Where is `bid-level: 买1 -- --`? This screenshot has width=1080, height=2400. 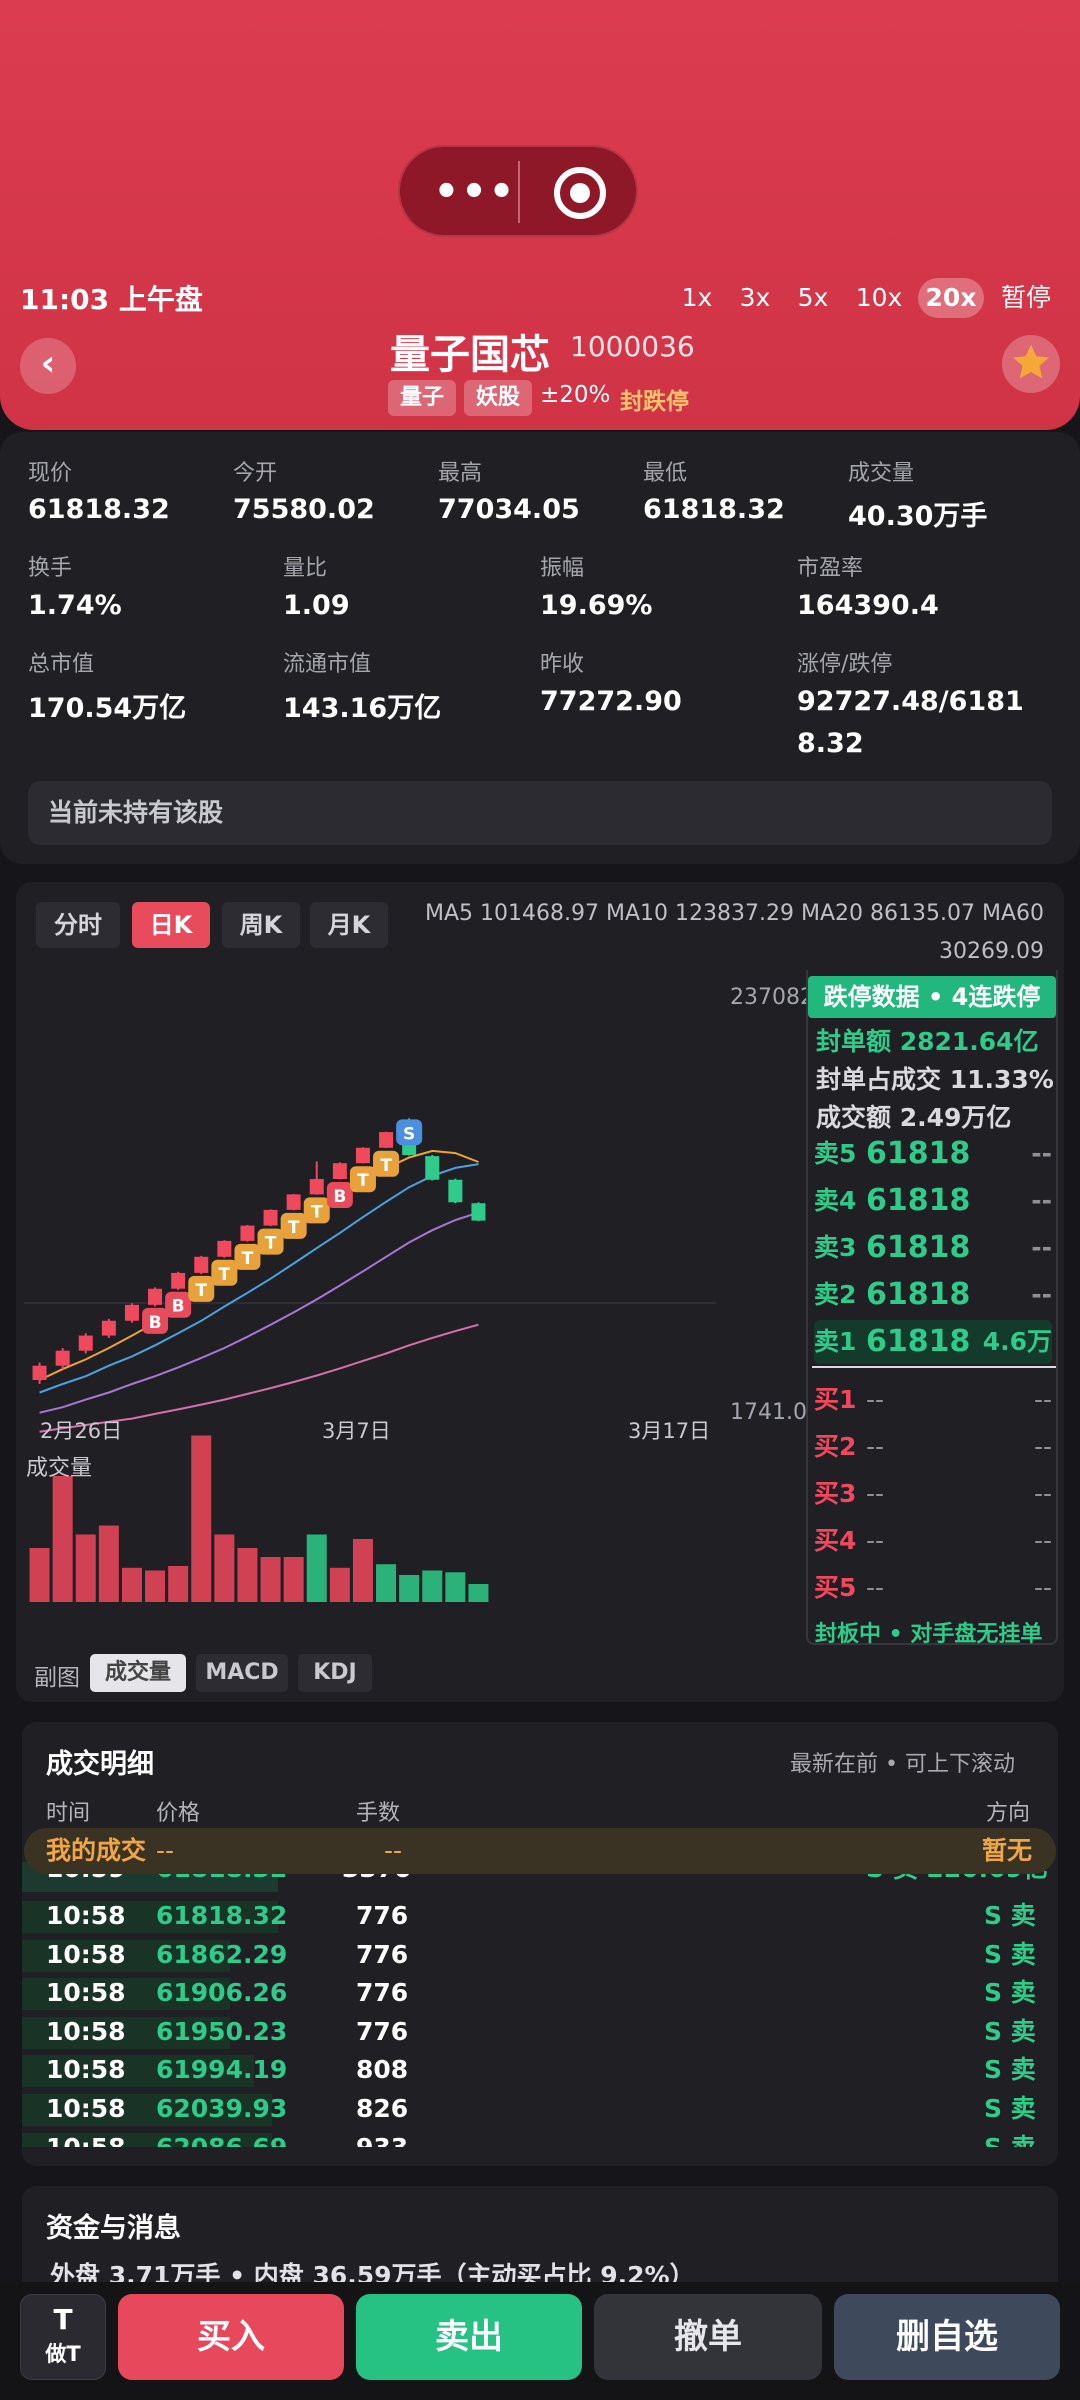
bid-level: 买1 -- -- is located at coordinates (933, 1400).